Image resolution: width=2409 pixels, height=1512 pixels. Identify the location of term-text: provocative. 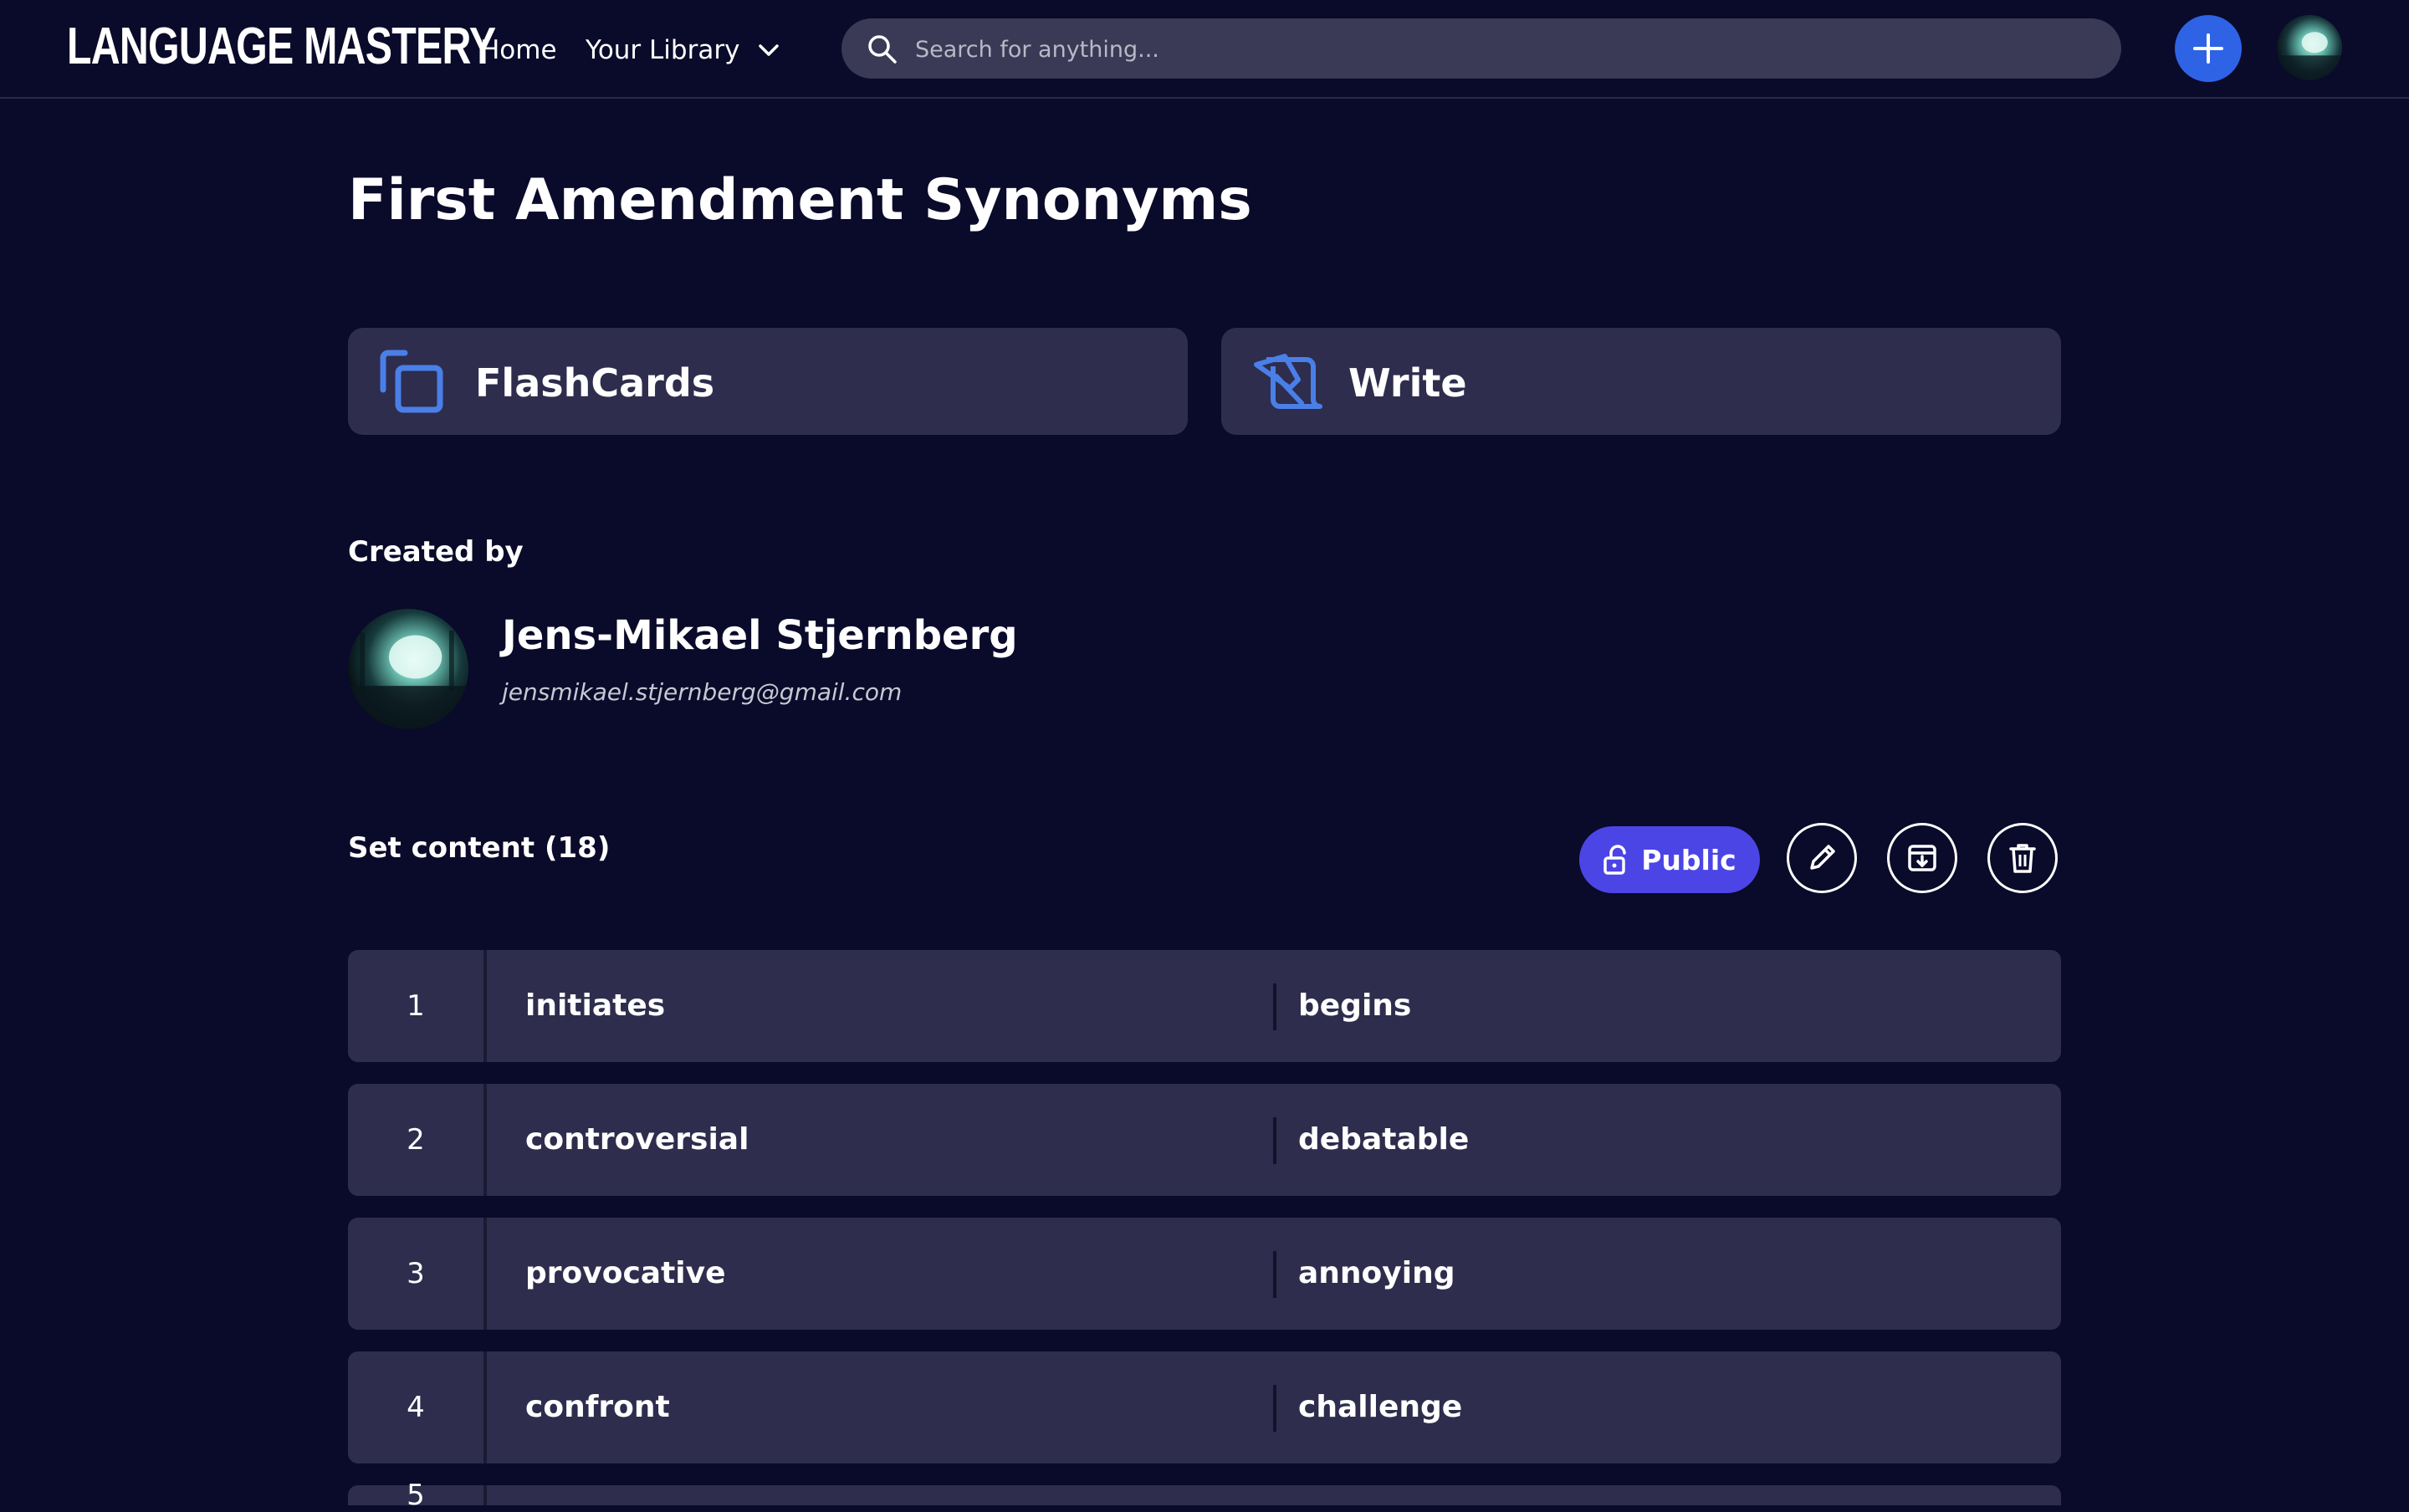
(625, 1273).